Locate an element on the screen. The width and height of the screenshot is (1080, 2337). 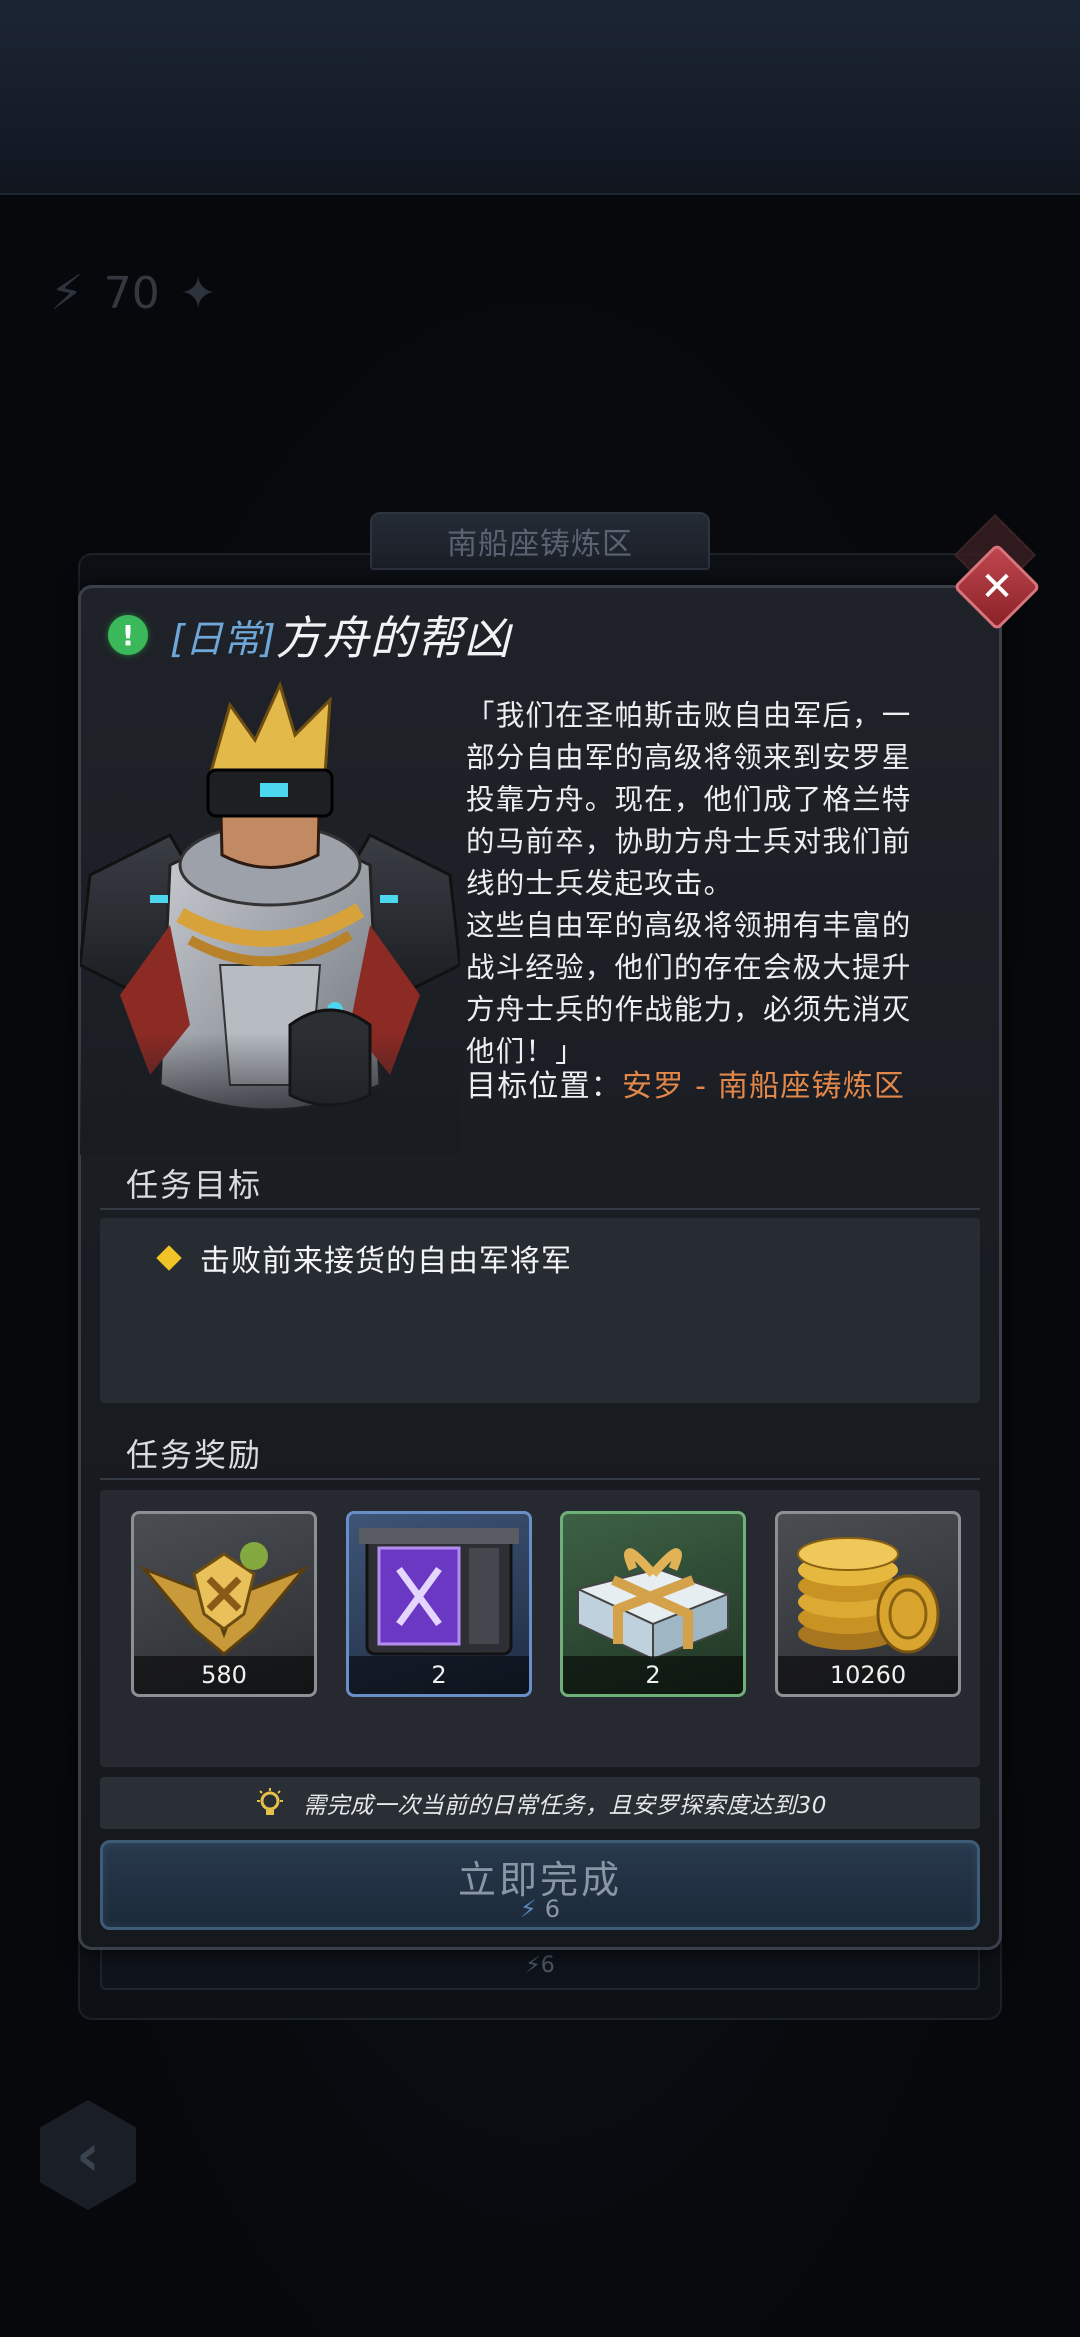
top-banner-background is located at coordinates (540, 97).